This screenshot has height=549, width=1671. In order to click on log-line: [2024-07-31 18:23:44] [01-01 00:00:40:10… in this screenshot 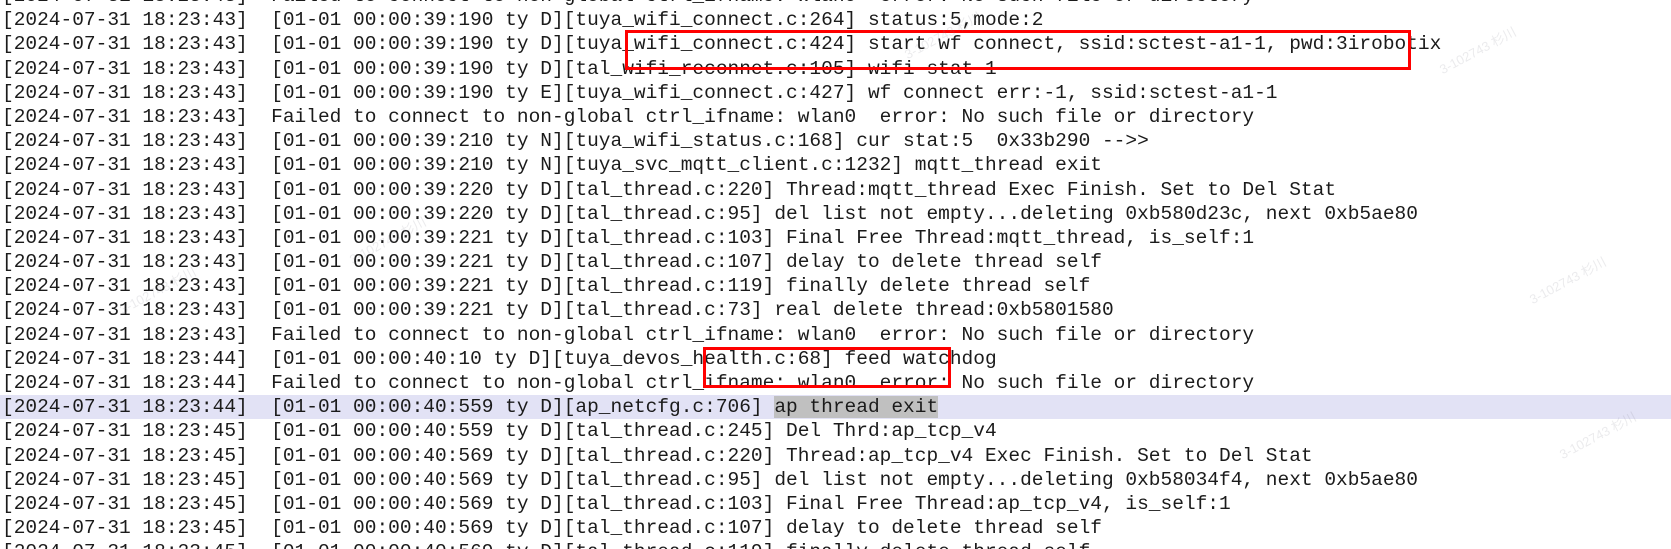, I will do `click(835, 359)`.